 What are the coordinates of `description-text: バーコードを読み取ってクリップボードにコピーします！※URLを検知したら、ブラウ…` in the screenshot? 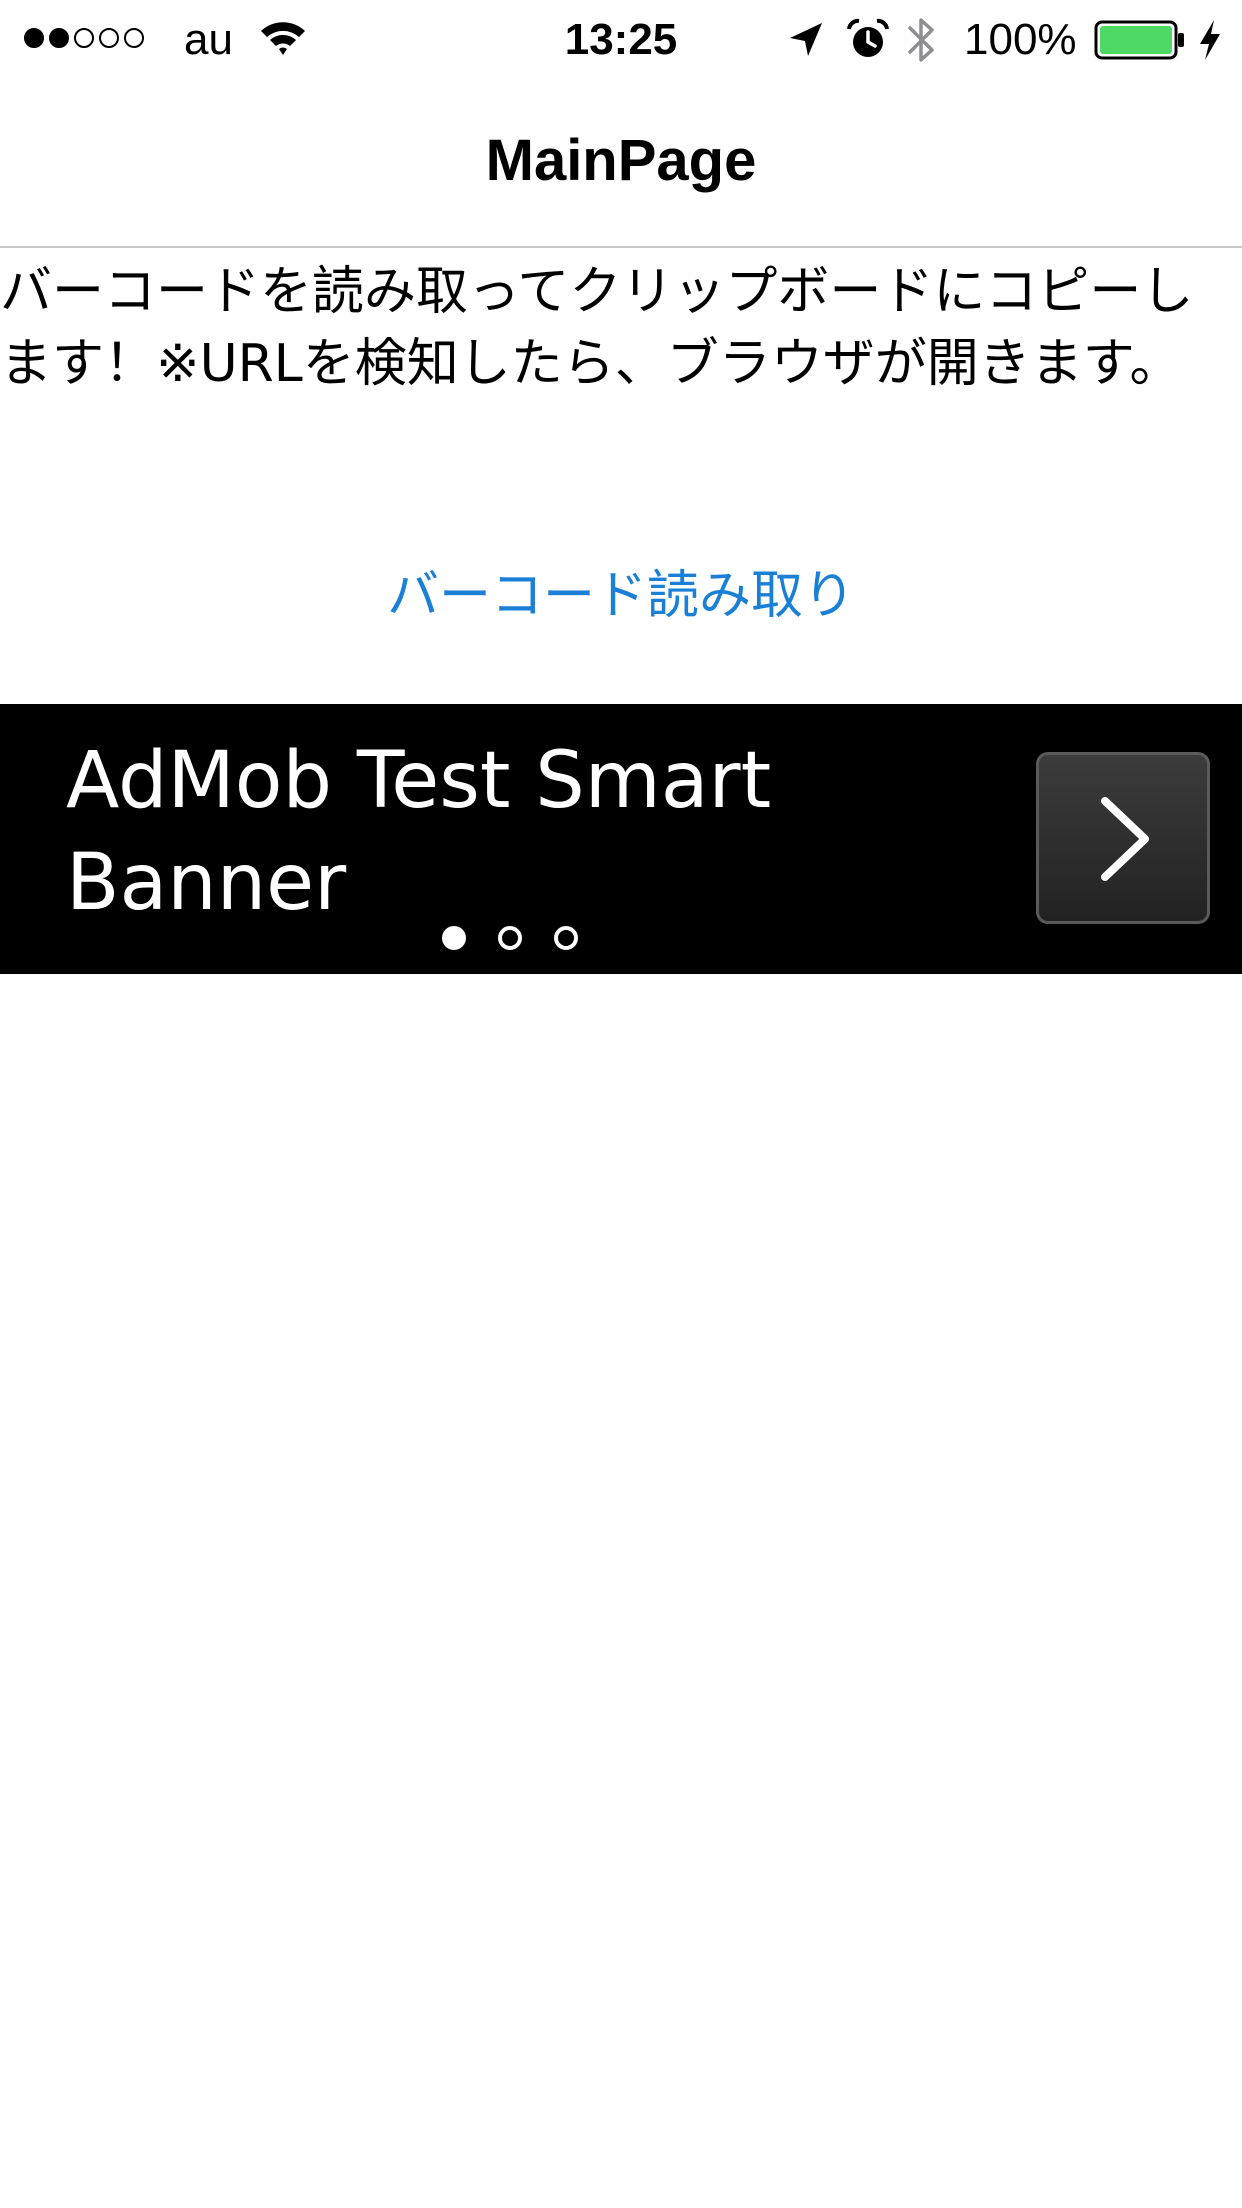 It's located at (597, 328).